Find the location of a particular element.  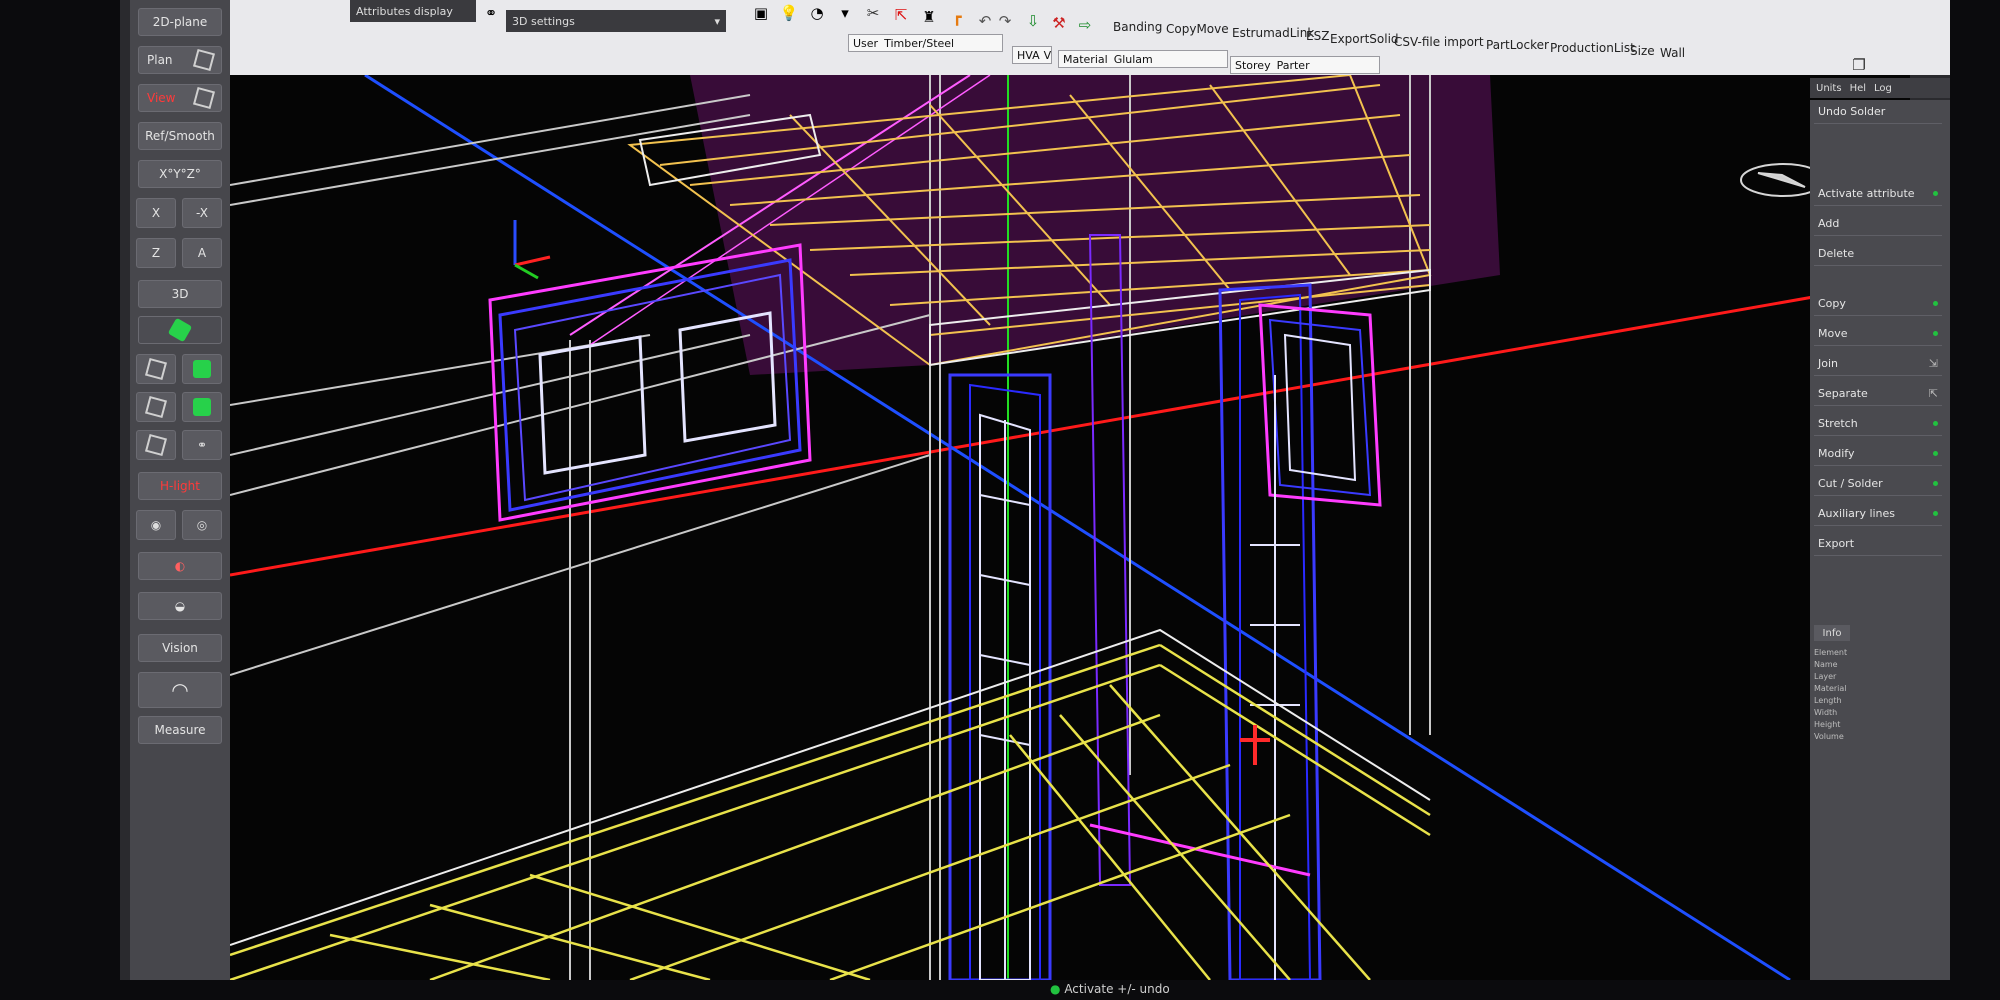

menu-banding: Banding is located at coordinates (1137, 27).